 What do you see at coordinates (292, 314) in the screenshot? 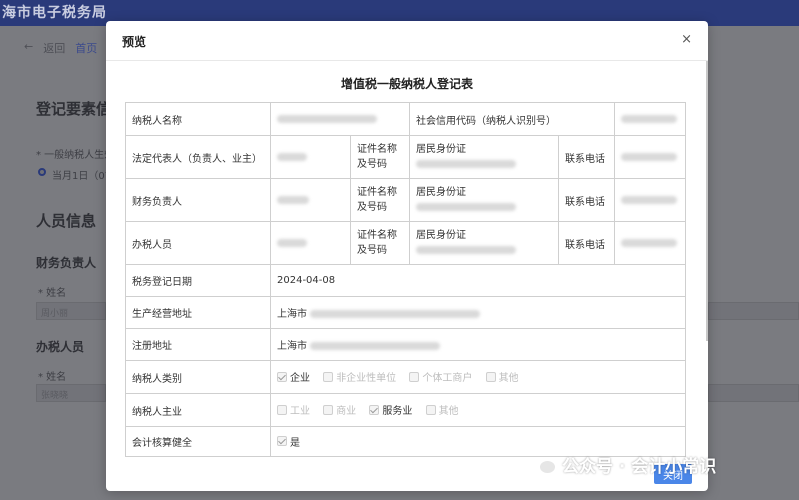
I see `biz-addr-value: 上海市` at bounding box center [292, 314].